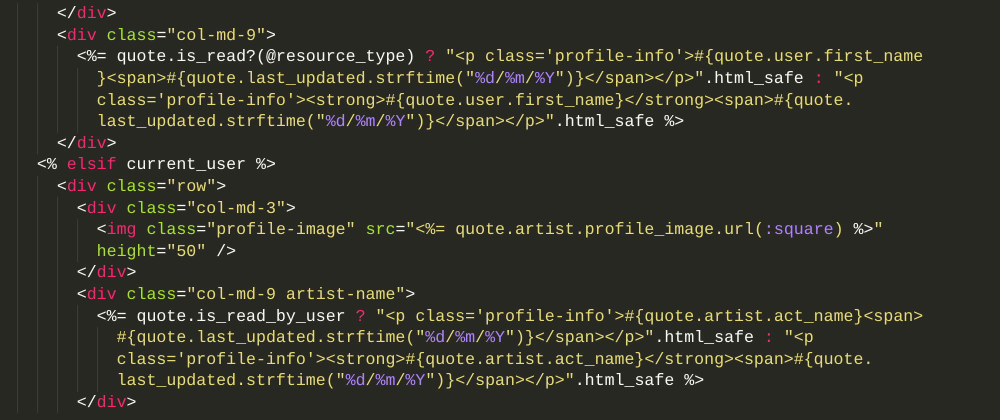 The height and width of the screenshot is (420, 1000). What do you see at coordinates (490, 230) in the screenshot?
I see `code-line: <img class="profile-image" src="<%= quote.artist.profile_image.url(:square) %>"` at bounding box center [490, 230].